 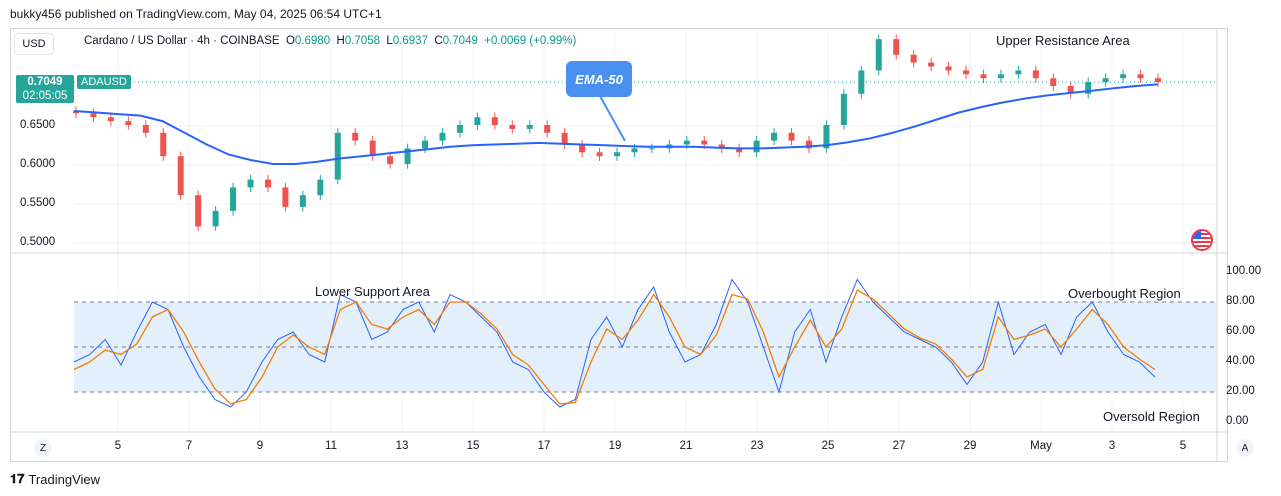 I want to click on time-tick: 7, so click(x=189, y=446).